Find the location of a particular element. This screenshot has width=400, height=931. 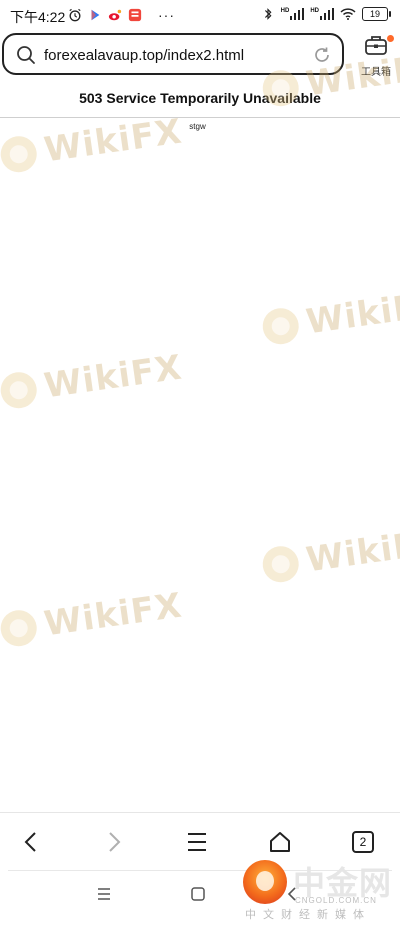

chevron-right-icon is located at coordinates (115, 842).